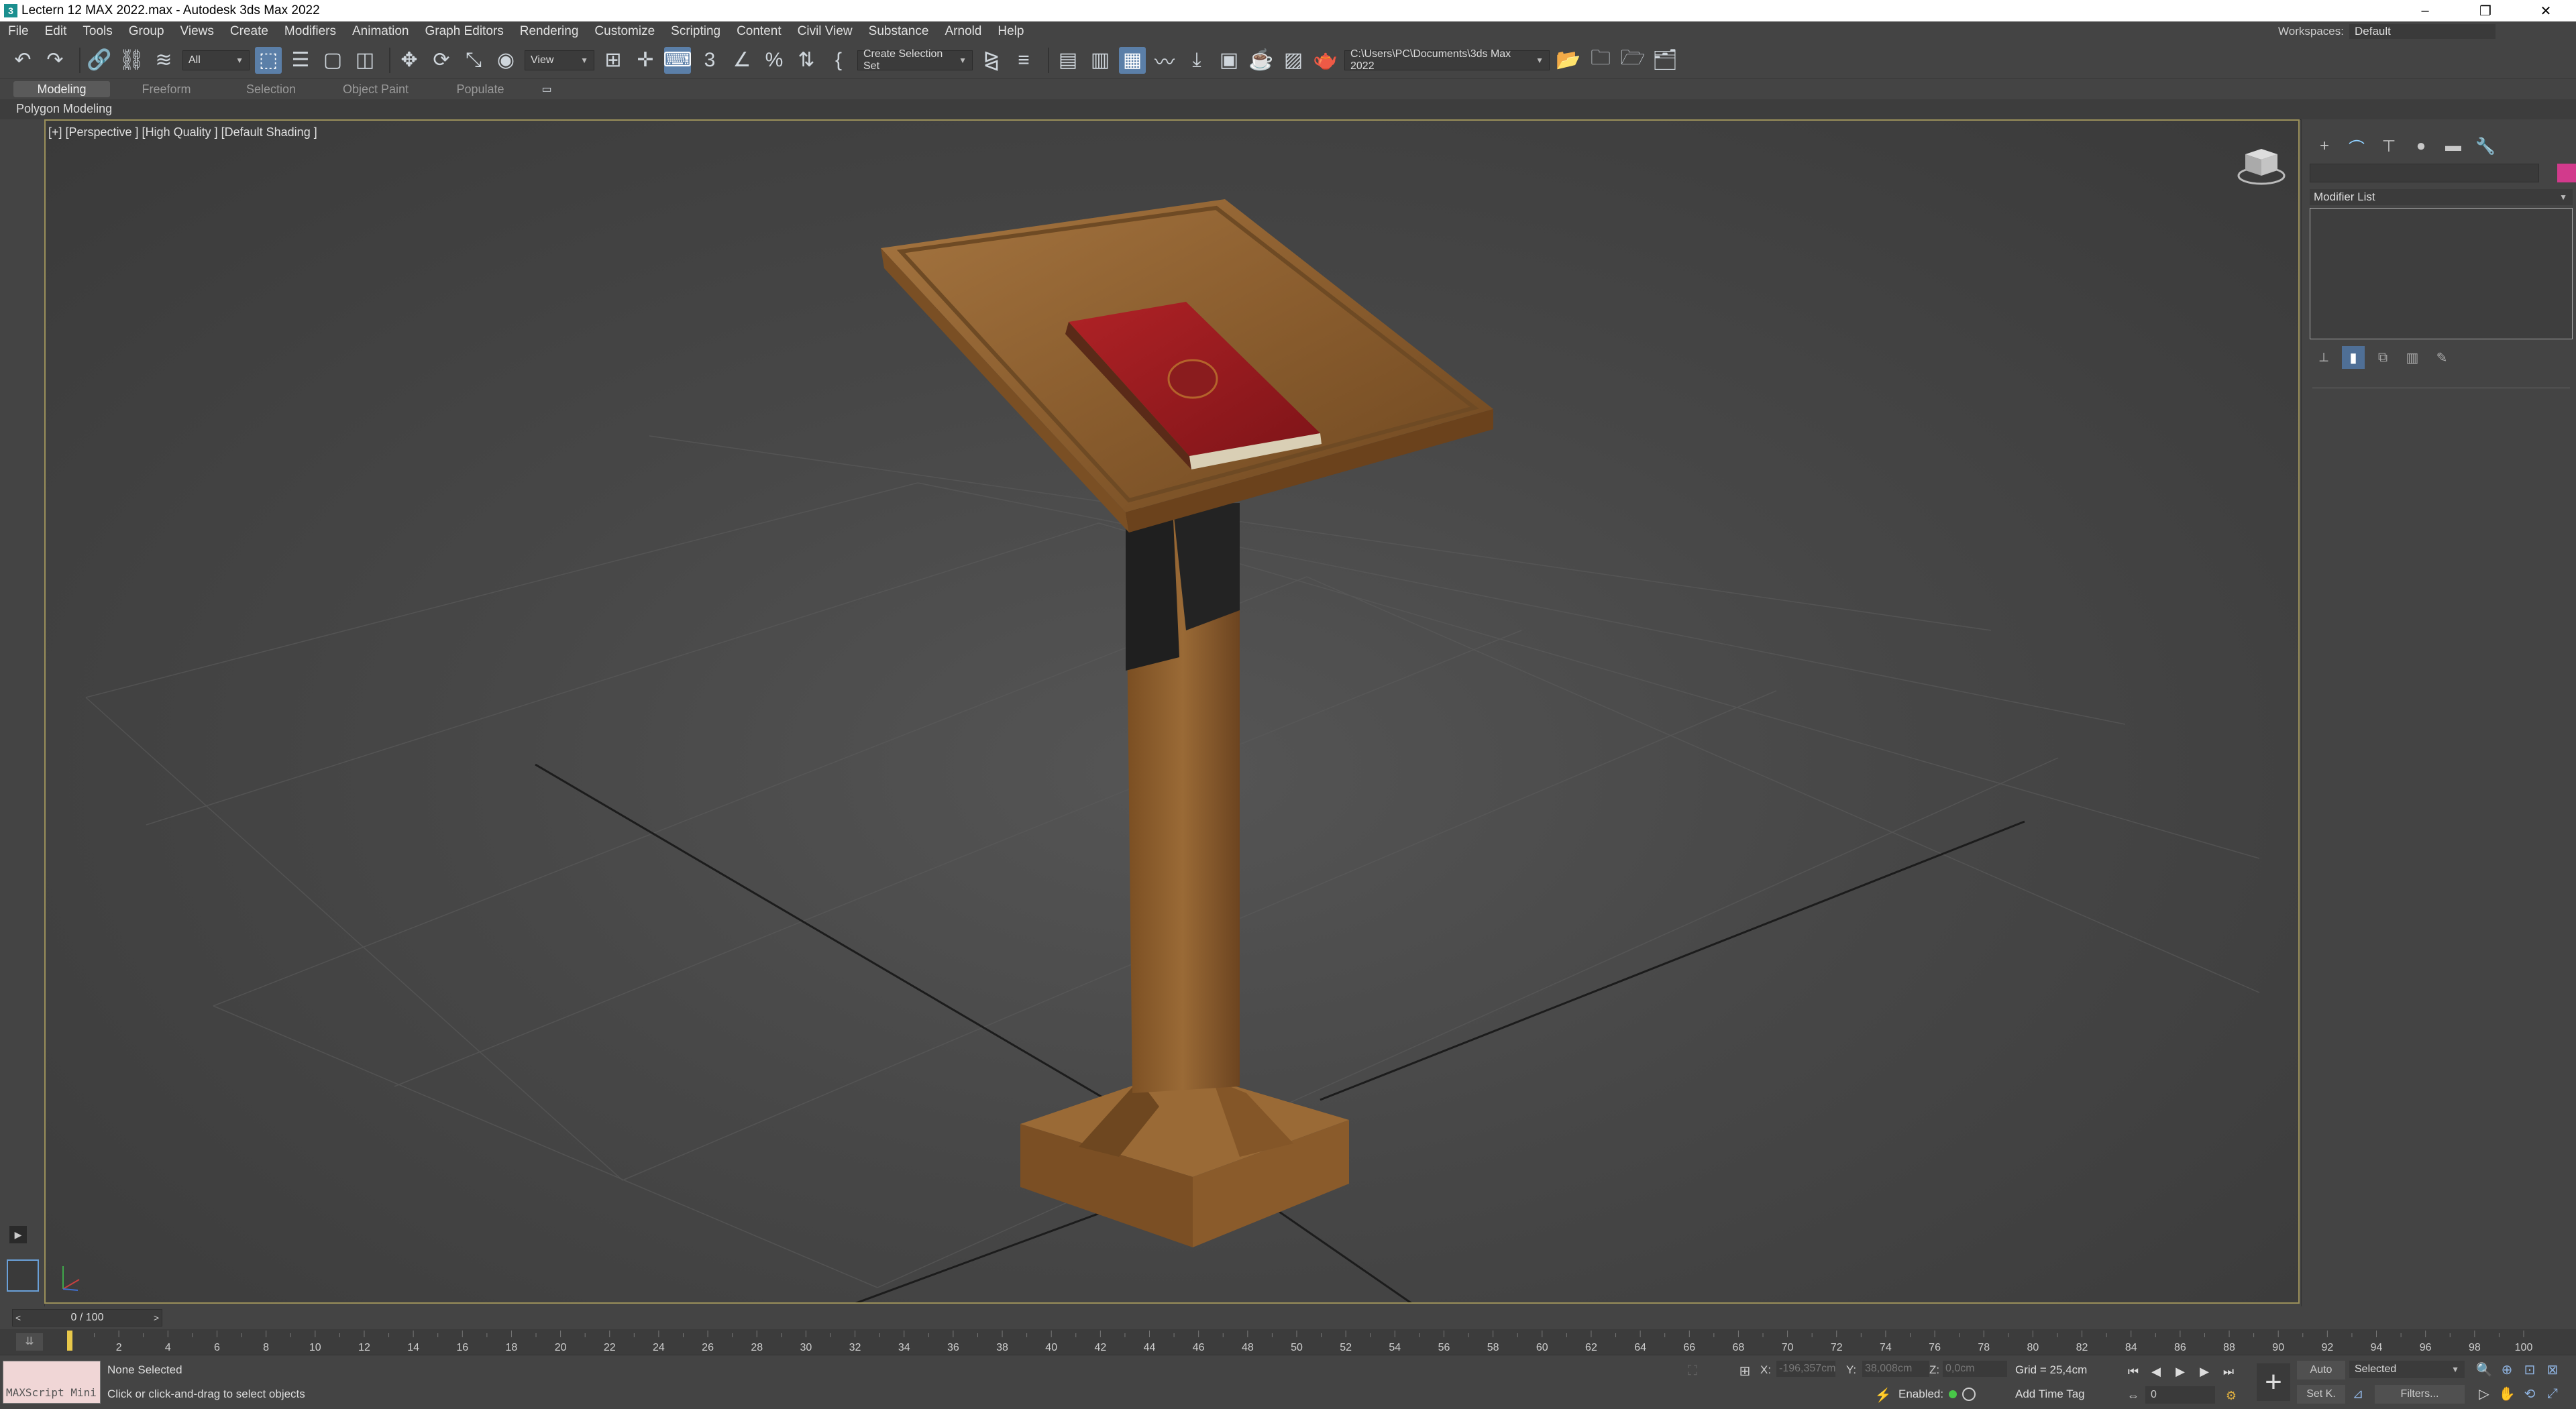 This screenshot has width=2576, height=1409. What do you see at coordinates (806, 60) in the screenshot?
I see `spinner-snap-icon: ⇅` at bounding box center [806, 60].